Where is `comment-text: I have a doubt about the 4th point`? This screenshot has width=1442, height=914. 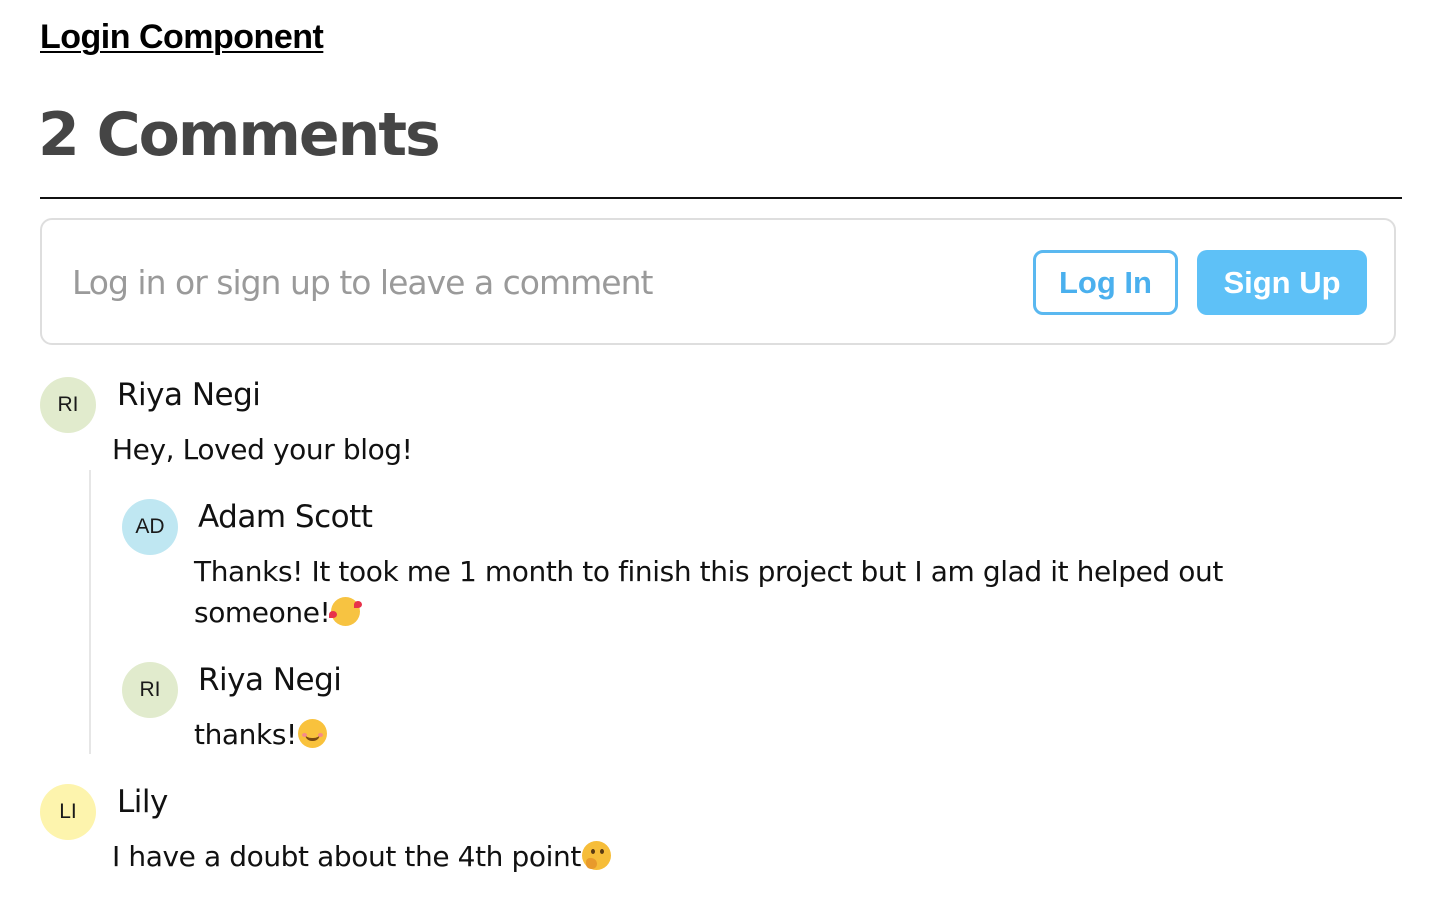
comment-text: I have a doubt about the 4th point is located at coordinates (346, 856).